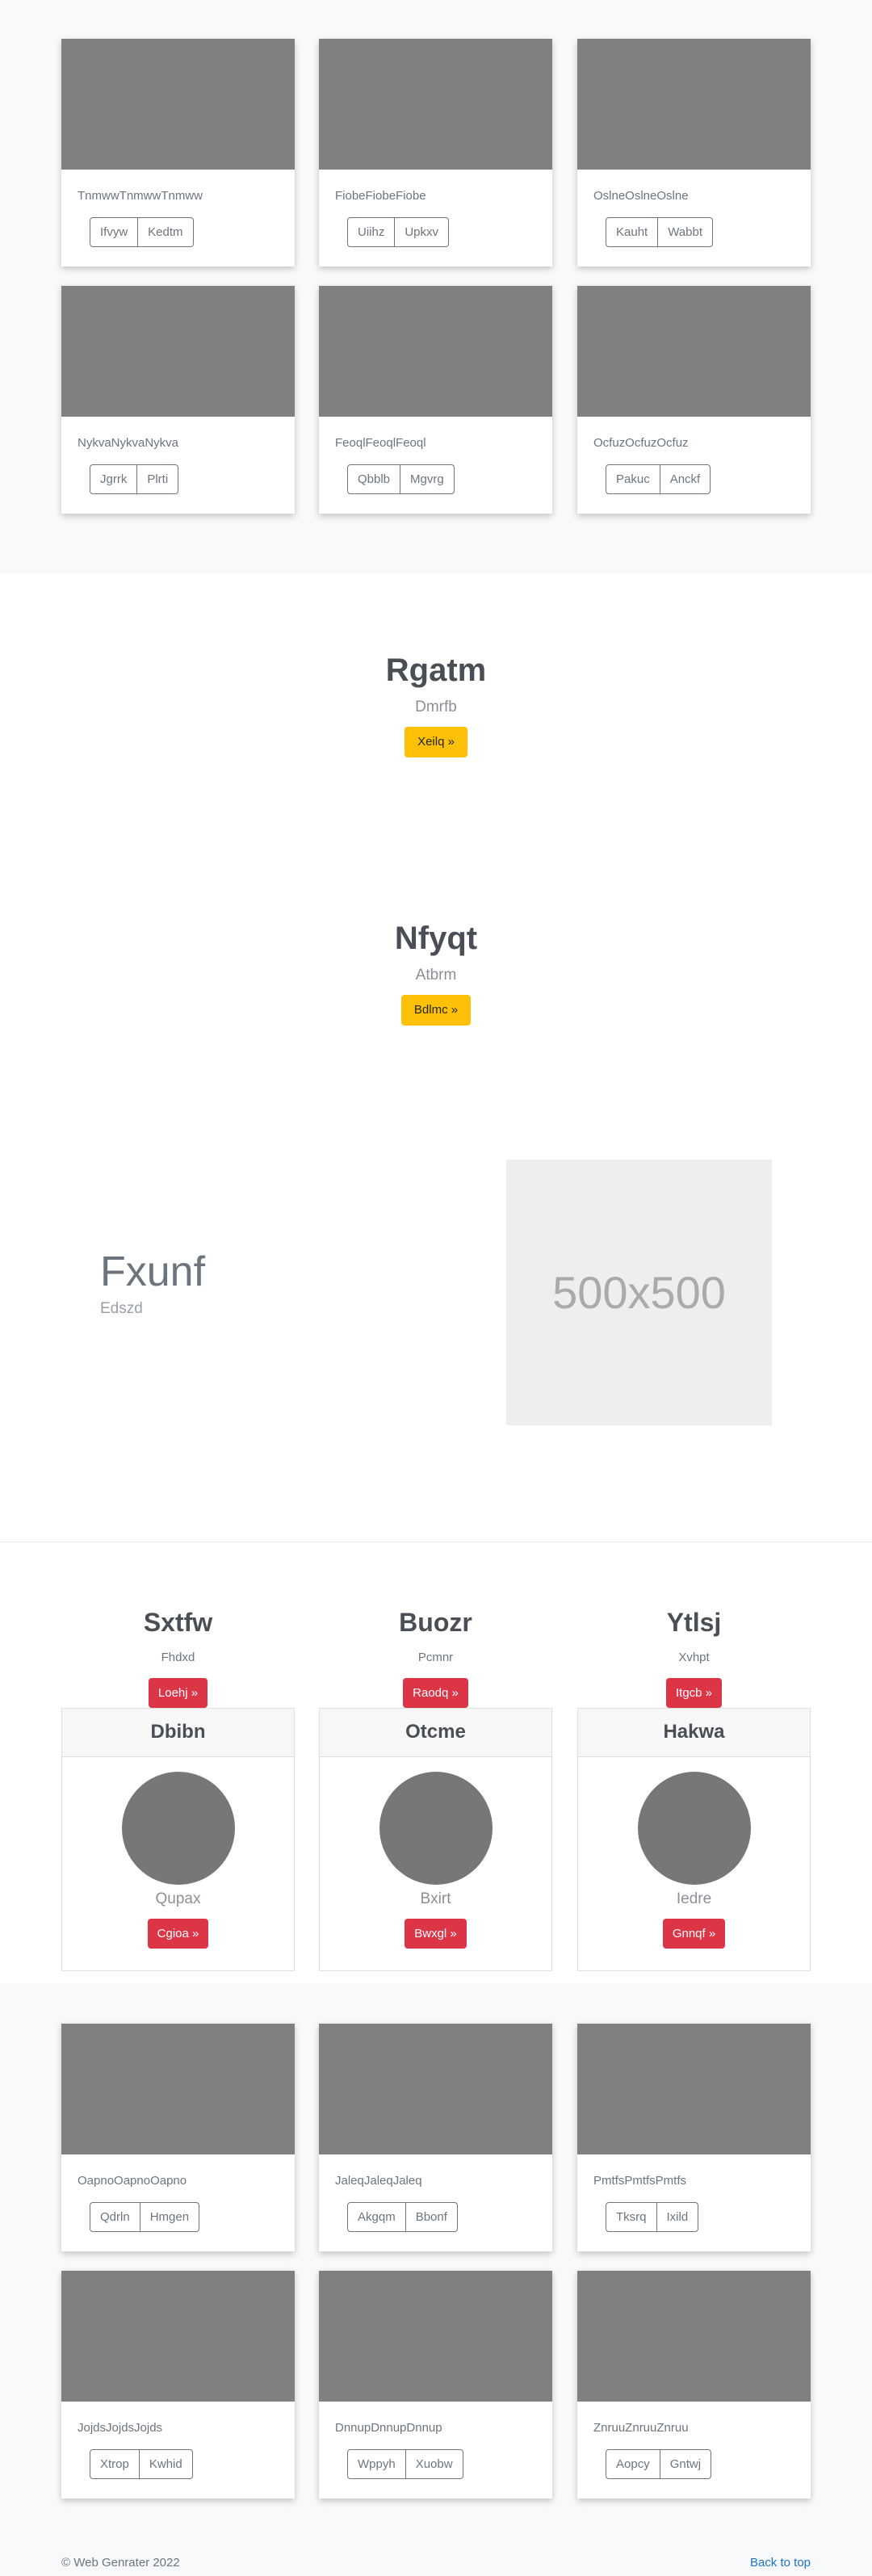 This screenshot has width=872, height=2576. I want to click on card-text: TnmwwTnmwwTnmww, so click(140, 196).